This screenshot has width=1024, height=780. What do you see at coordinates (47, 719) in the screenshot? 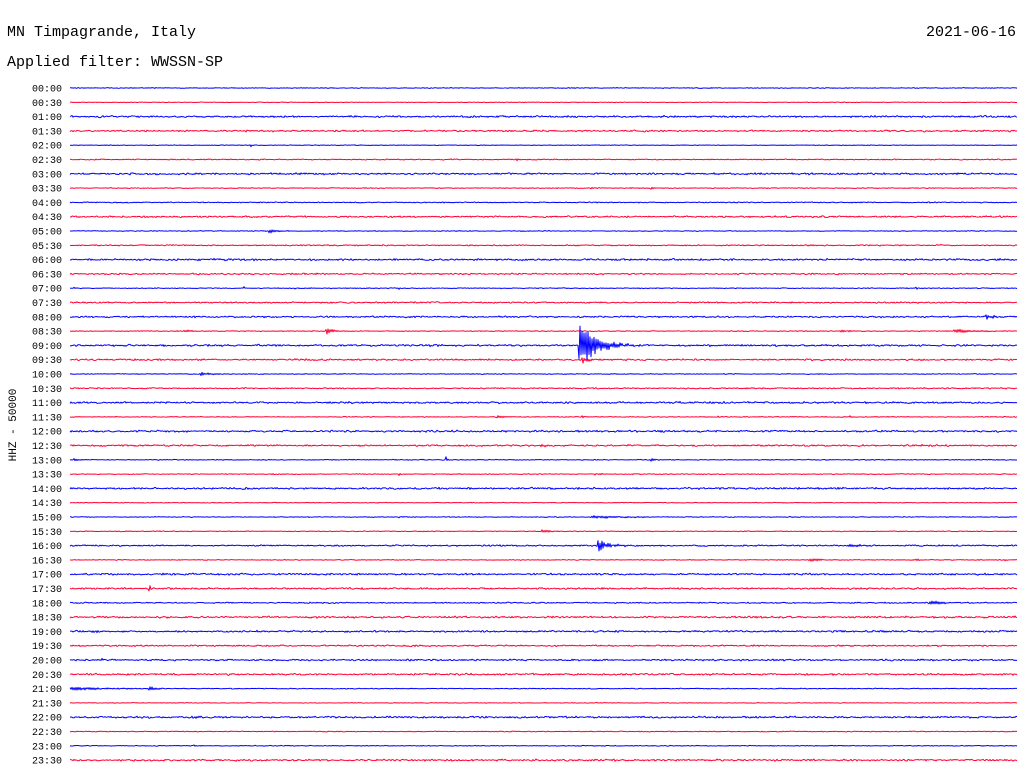
I see `row-label-2200: 22:00` at bounding box center [47, 719].